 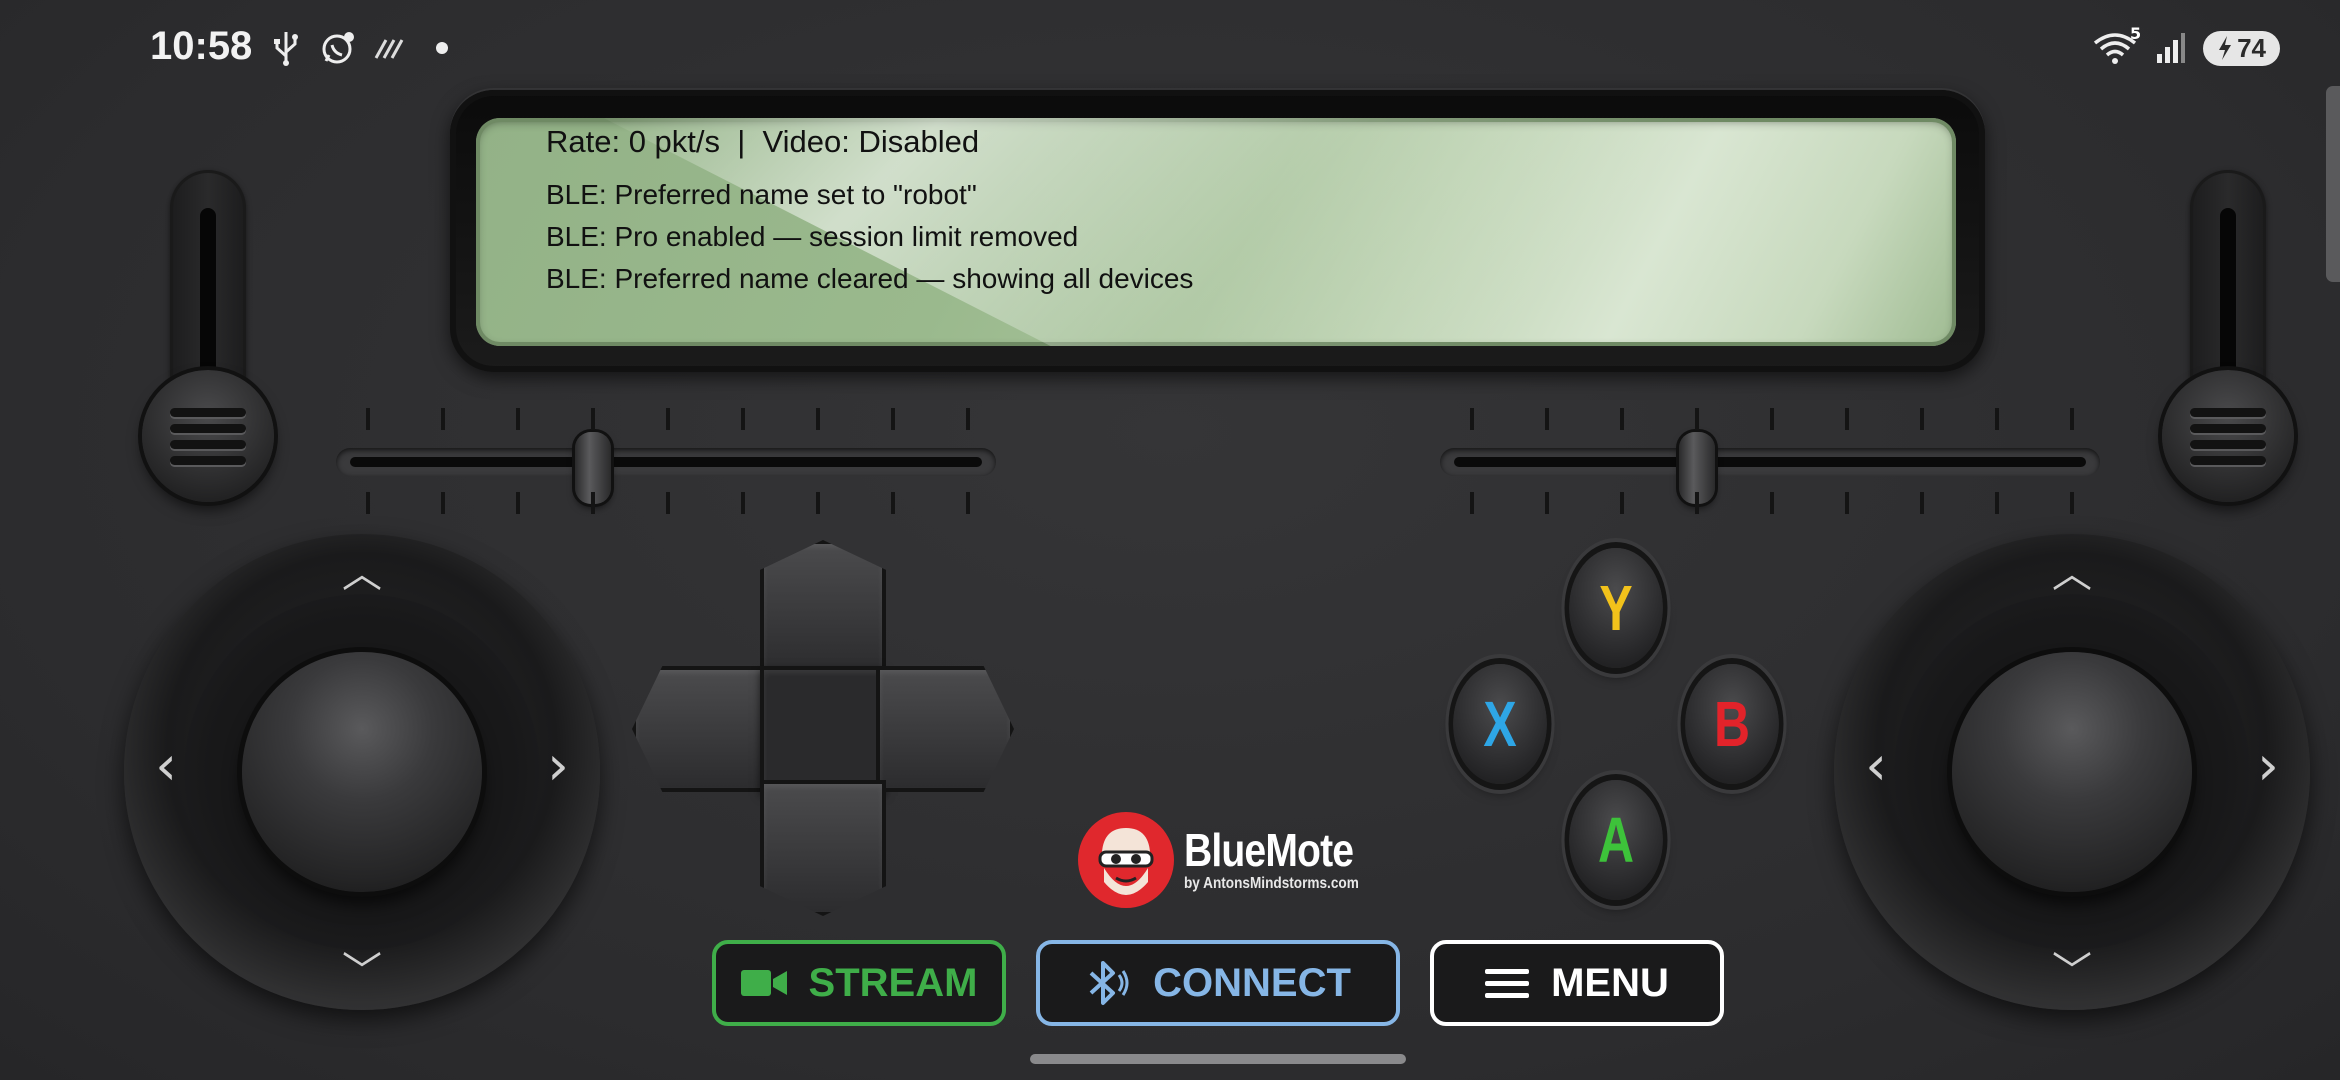 What do you see at coordinates (2251, 47) in the screenshot?
I see `battery-level: 74` at bounding box center [2251, 47].